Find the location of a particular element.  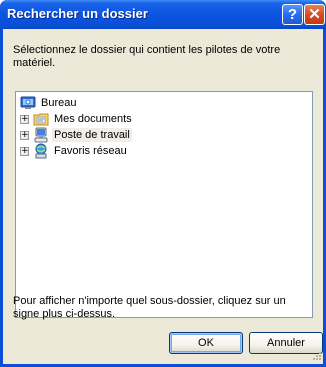

tree-item-label: Poste de travail is located at coordinates (92, 135).